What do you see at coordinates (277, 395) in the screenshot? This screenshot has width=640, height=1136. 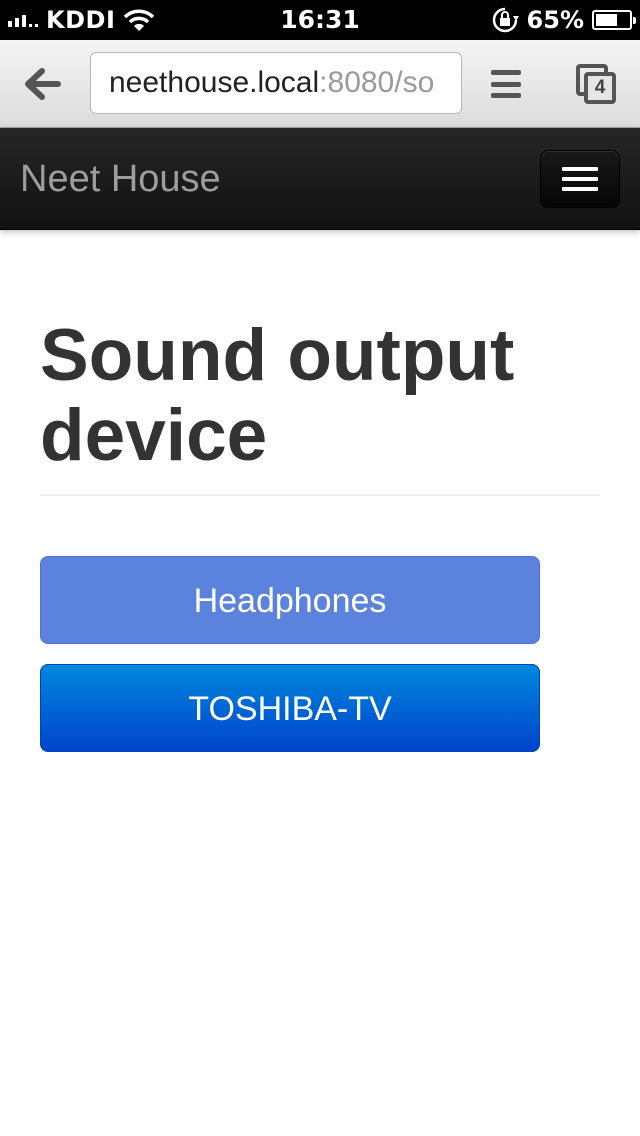 I see `page-title: Sound output device` at bounding box center [277, 395].